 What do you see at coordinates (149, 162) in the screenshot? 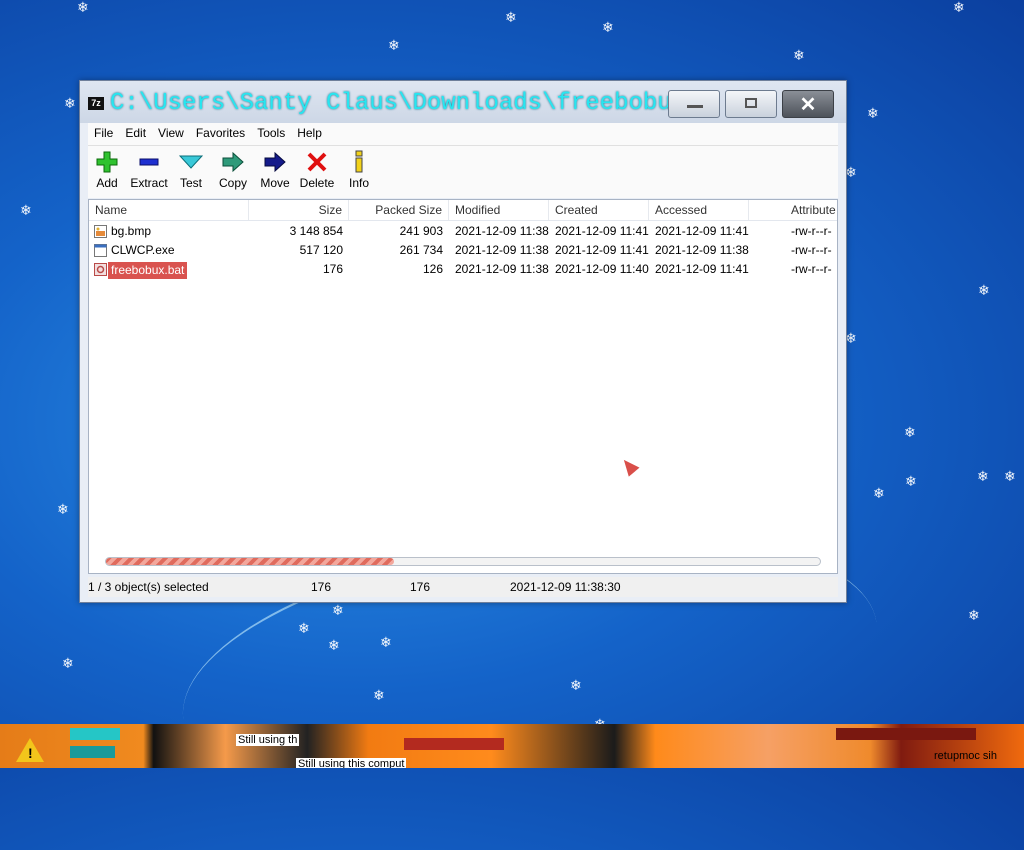
I see `minus-icon` at bounding box center [149, 162].